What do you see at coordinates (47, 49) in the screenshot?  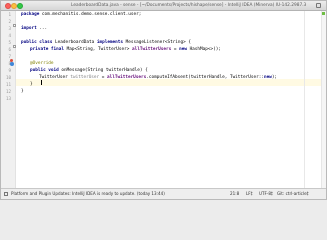 I see `keyword: private final` at bounding box center [47, 49].